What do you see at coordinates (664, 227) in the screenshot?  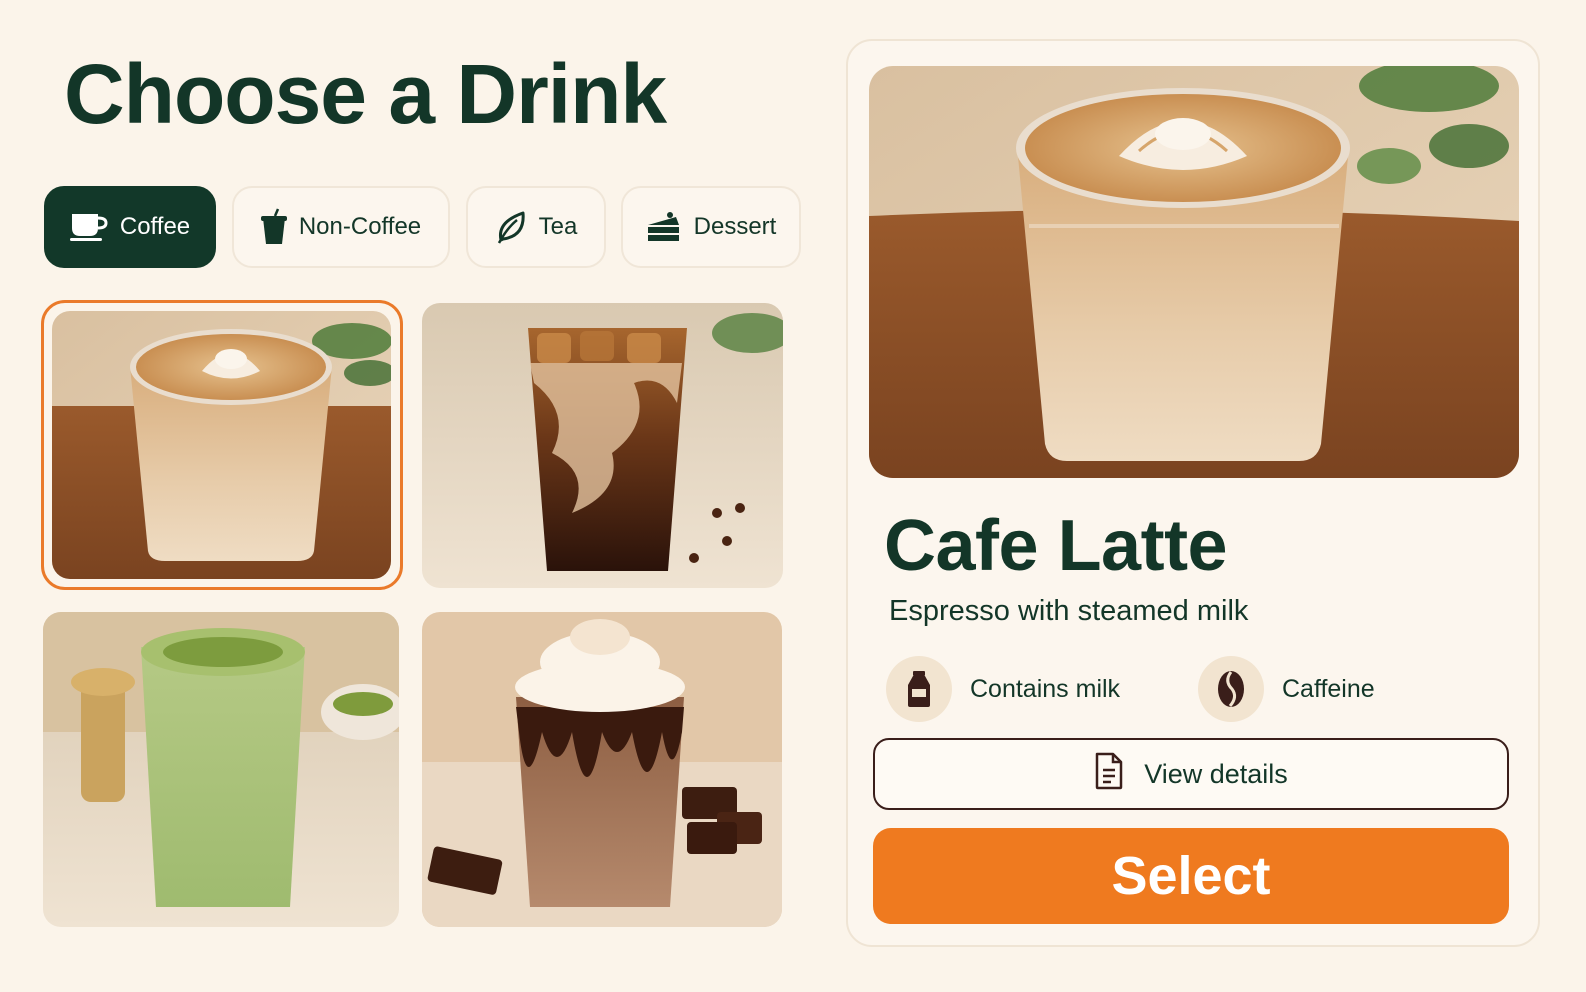 I see `cake-slice-icon` at bounding box center [664, 227].